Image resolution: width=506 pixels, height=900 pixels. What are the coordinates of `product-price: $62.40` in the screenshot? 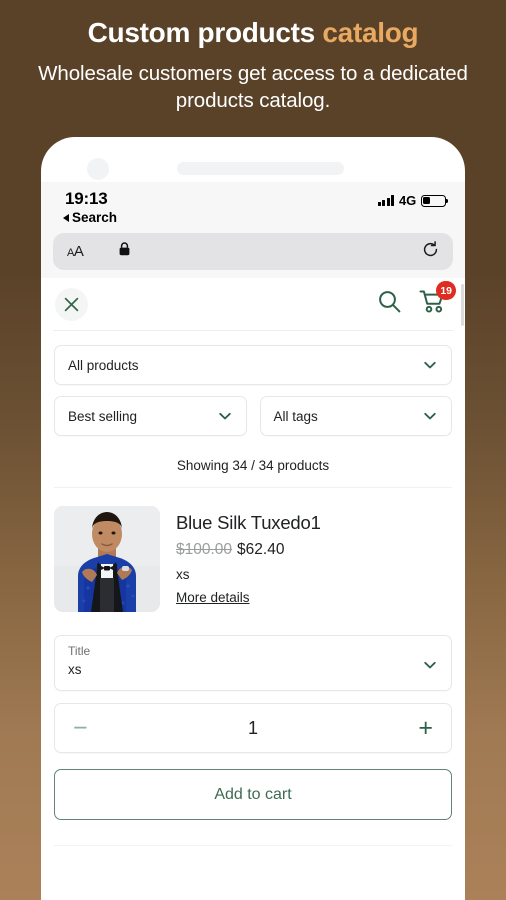 It's located at (261, 549).